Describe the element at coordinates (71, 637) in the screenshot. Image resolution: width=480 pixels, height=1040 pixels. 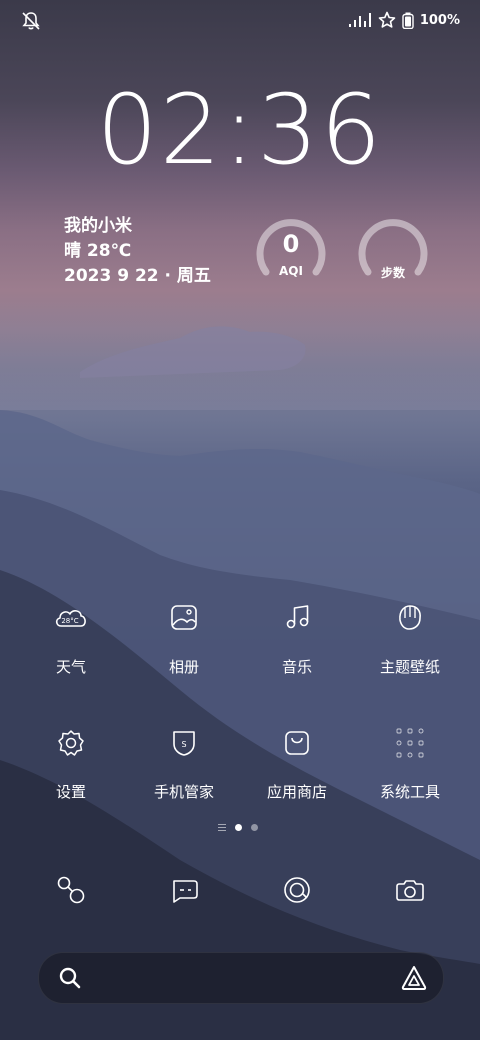
I see `app-weather: 28°C 天气` at that location.